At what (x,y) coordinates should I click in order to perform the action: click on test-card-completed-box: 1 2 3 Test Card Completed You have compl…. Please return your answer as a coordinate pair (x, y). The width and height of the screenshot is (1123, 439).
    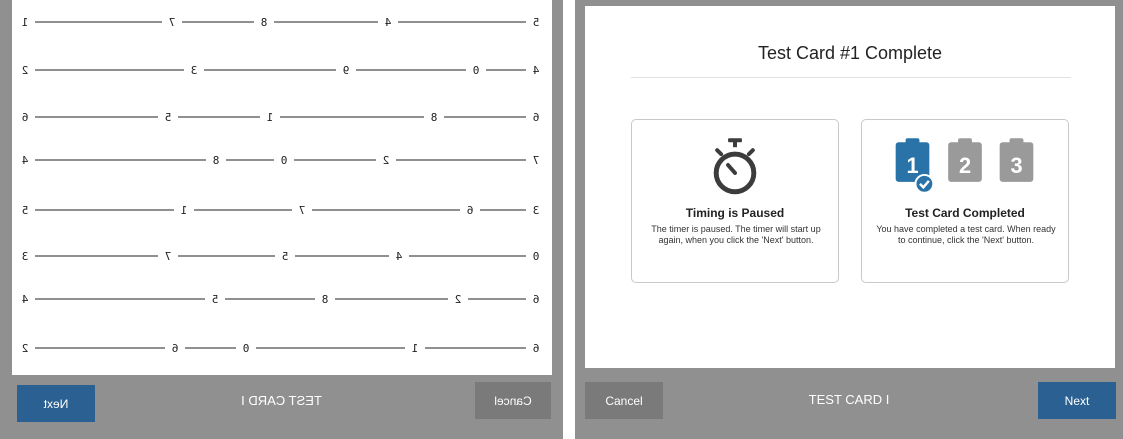
    Looking at the image, I should click on (965, 201).